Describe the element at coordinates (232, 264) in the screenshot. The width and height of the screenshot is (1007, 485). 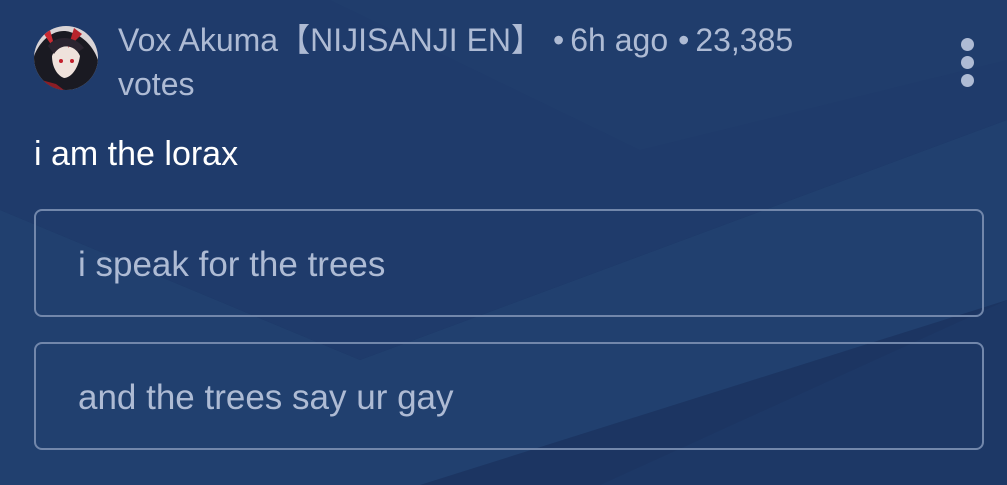
I see `poll-option-label: i speak for the trees` at that location.